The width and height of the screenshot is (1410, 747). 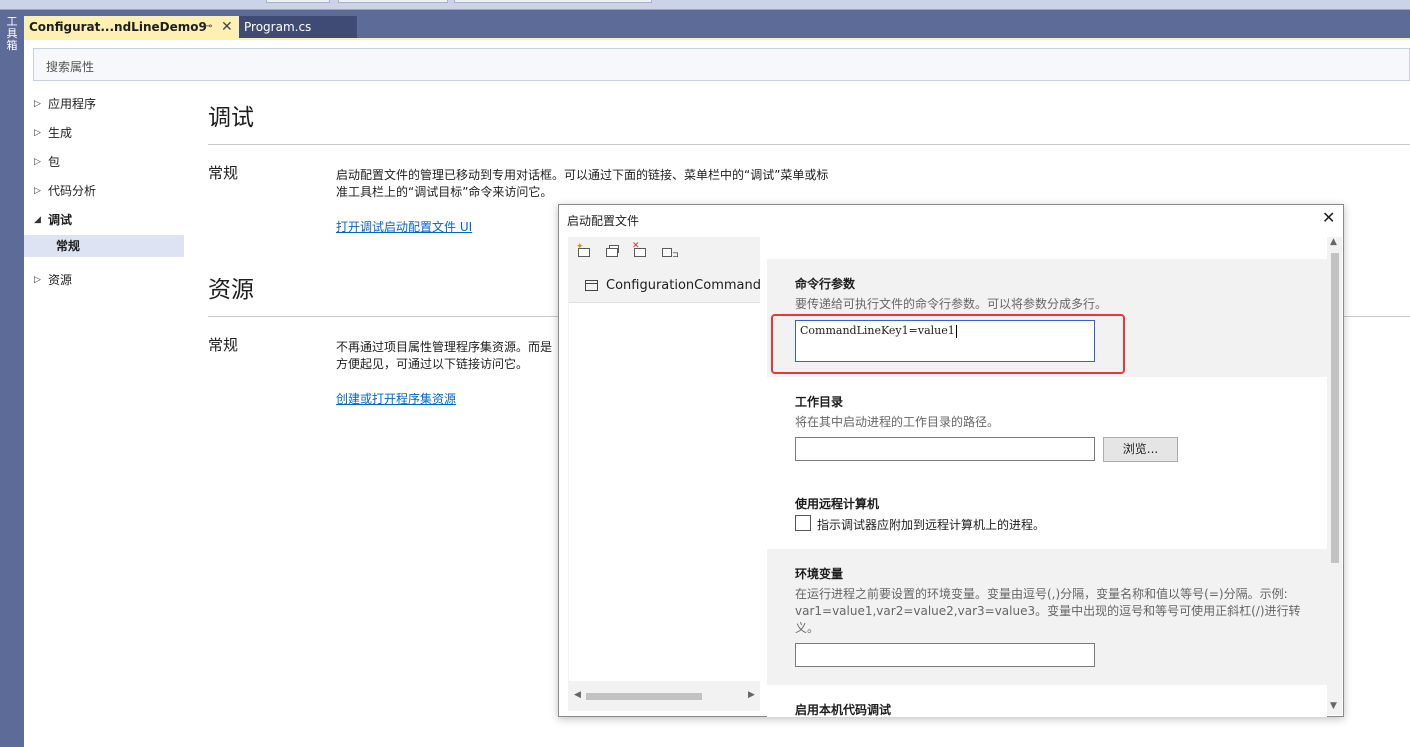 What do you see at coordinates (577, 695) in the screenshot?
I see `scroll-left-icon: ◀` at bounding box center [577, 695].